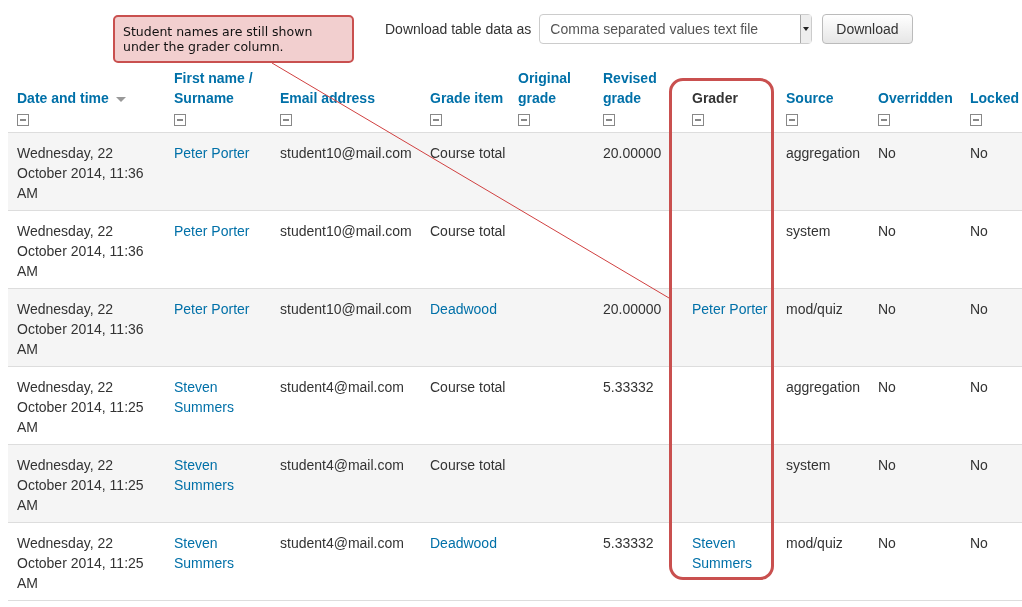  I want to click on format-select: Comma separated values text file, so click(676, 29).